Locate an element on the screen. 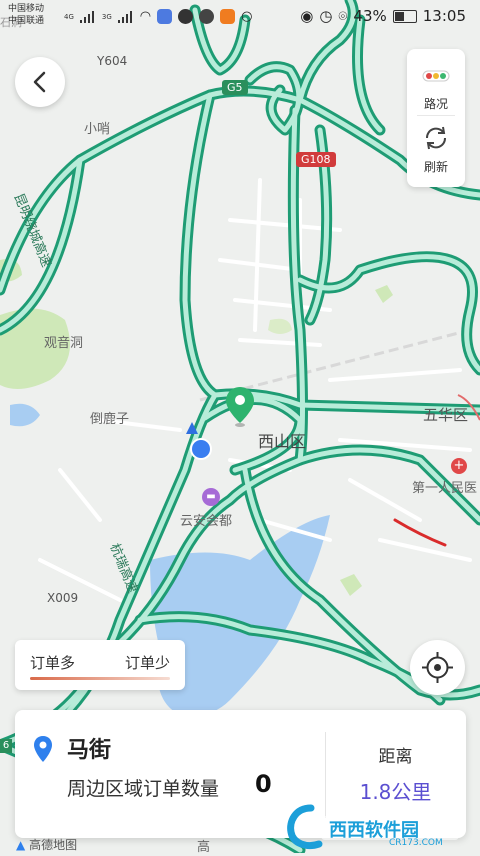 The width and height of the screenshot is (480, 856). carrier-2: 中国联通 is located at coordinates (26, 21).